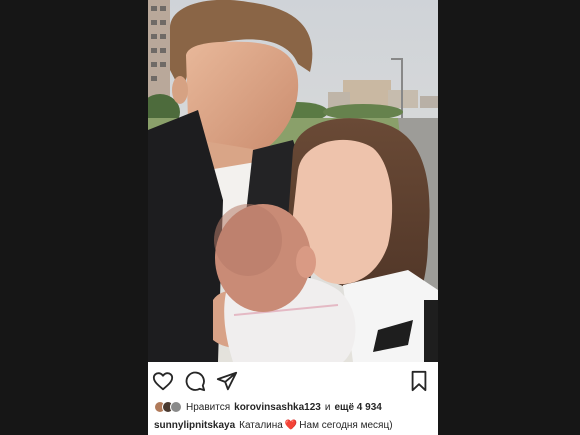 Image resolution: width=580 pixels, height=435 pixels. I want to click on red-heart-emoji-icon: ❤️, so click(291, 425).